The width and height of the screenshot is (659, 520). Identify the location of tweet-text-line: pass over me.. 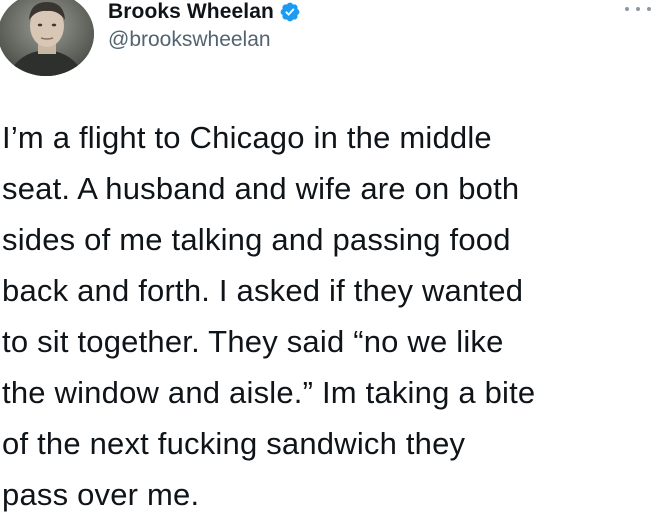
(101, 494).